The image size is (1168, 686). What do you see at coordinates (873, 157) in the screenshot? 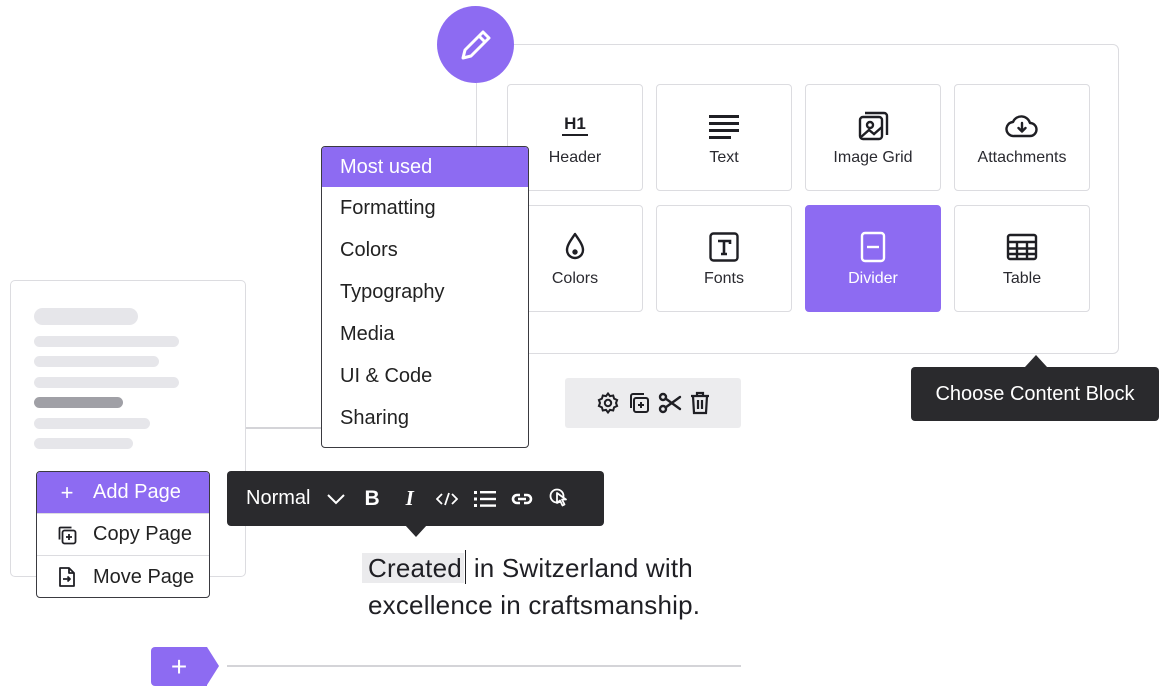
I see `block-tile-label: Image Grid` at bounding box center [873, 157].